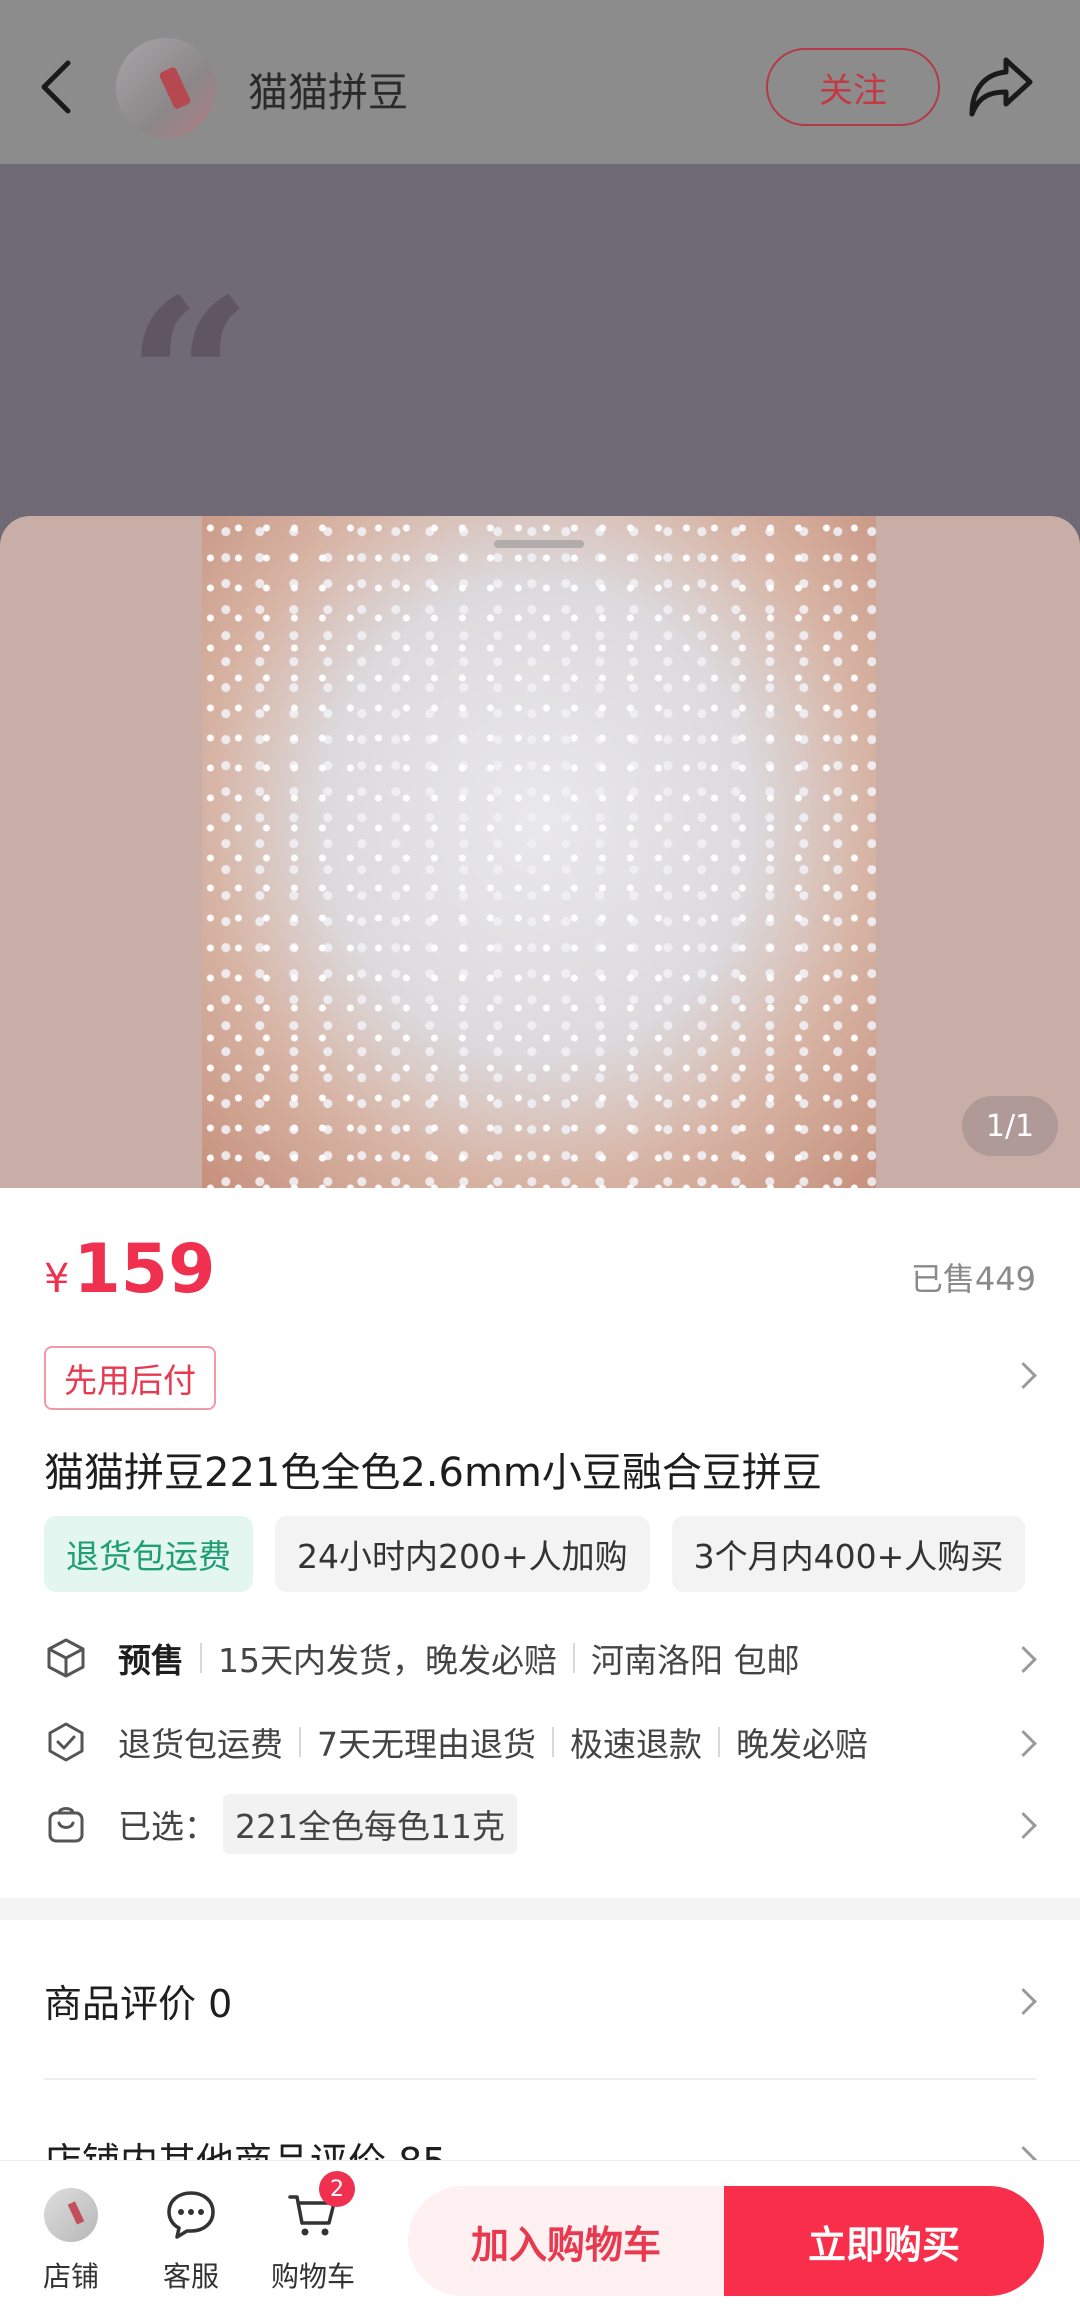 This screenshot has width=1080, height=2317. Describe the element at coordinates (848, 1554) in the screenshot. I see `tag-purchases: 3个月内400+人购买` at that location.